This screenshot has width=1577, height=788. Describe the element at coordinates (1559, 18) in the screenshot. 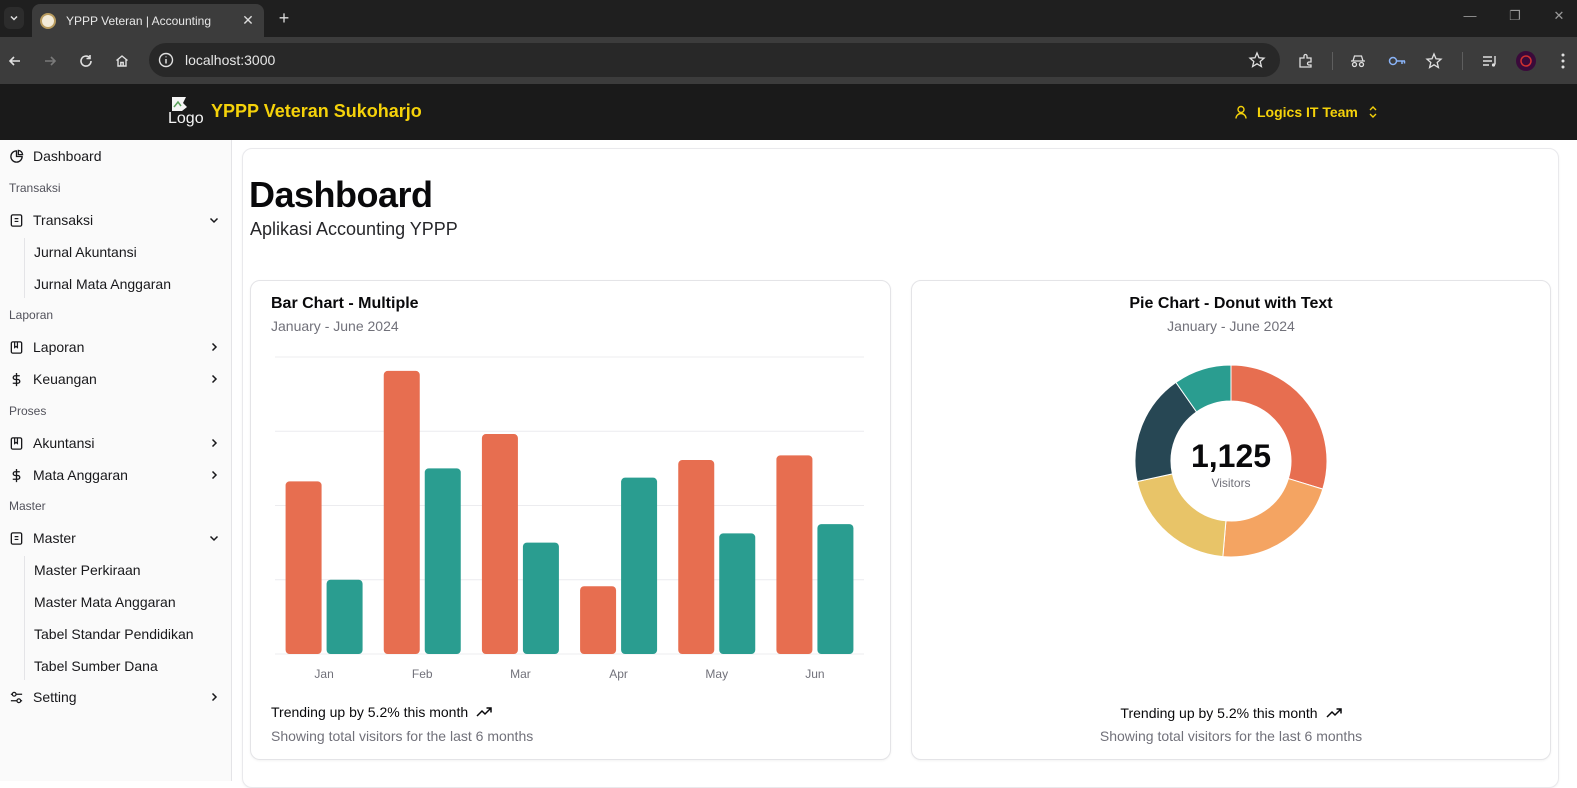

I see `close-window-button: ✕` at that location.